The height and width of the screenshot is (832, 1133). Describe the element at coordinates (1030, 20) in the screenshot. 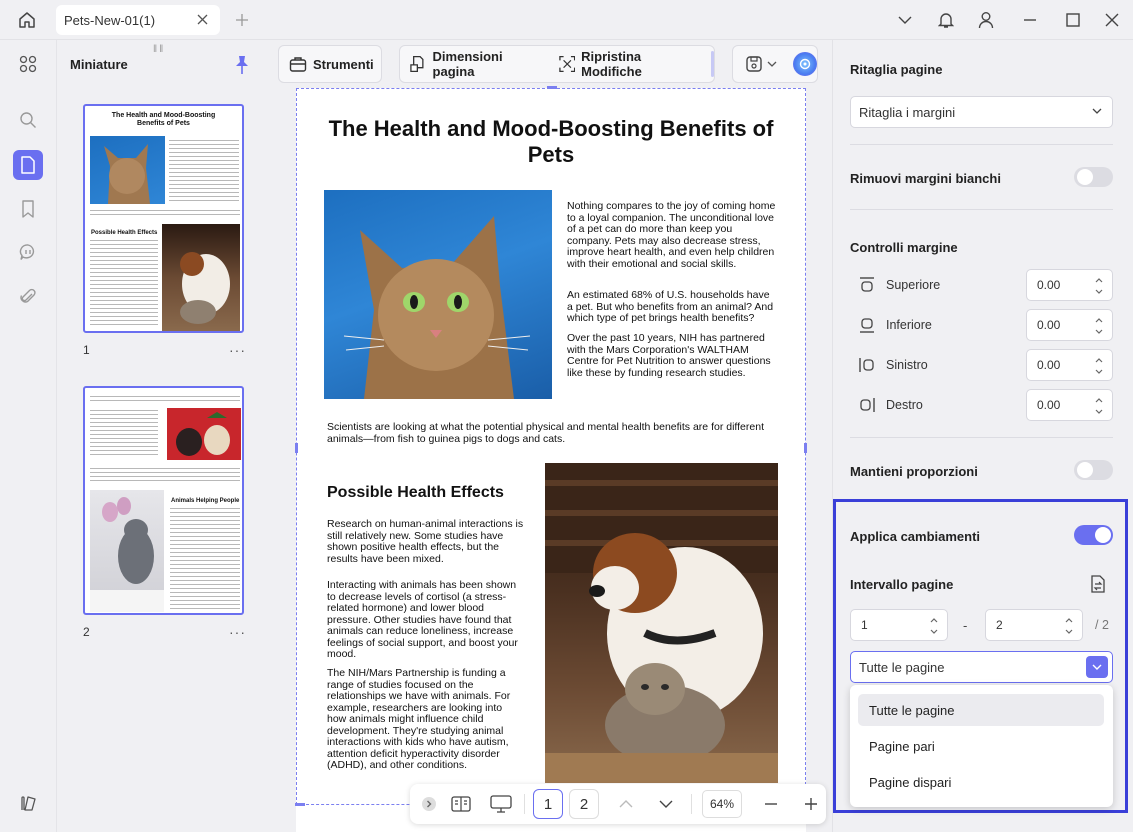

I see `minimize-icon` at that location.